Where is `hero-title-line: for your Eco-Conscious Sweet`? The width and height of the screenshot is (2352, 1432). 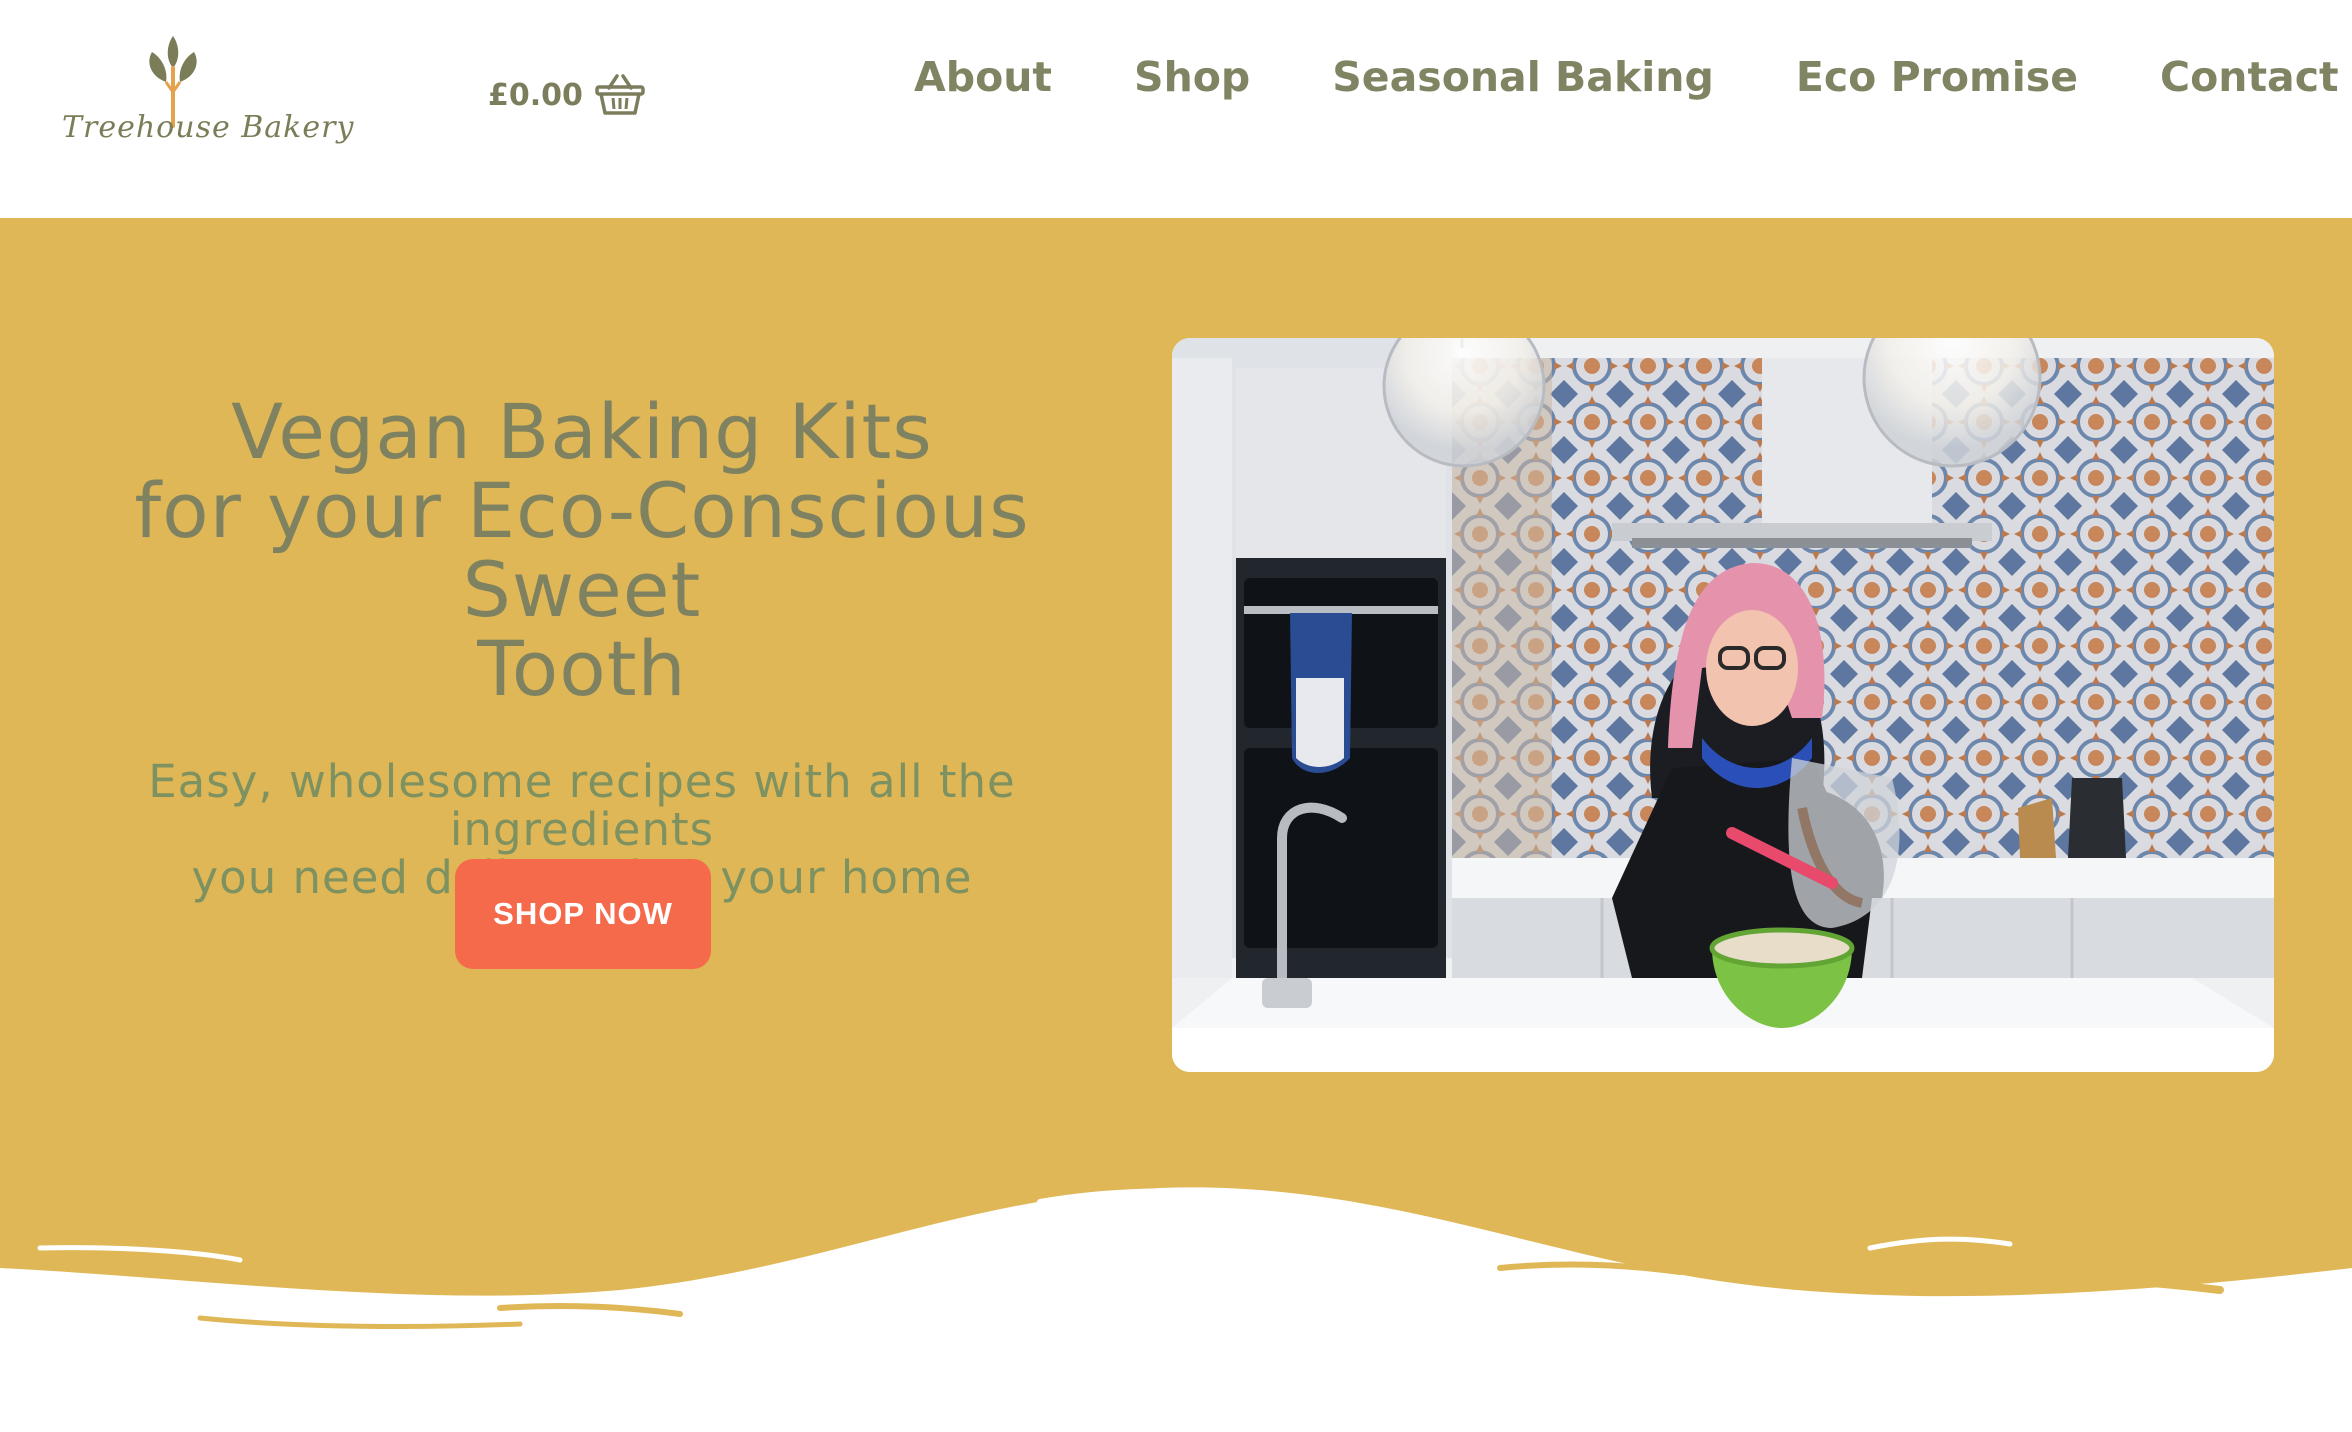
hero-title-line: for your Eco-Conscious Sweet is located at coordinates (582, 550).